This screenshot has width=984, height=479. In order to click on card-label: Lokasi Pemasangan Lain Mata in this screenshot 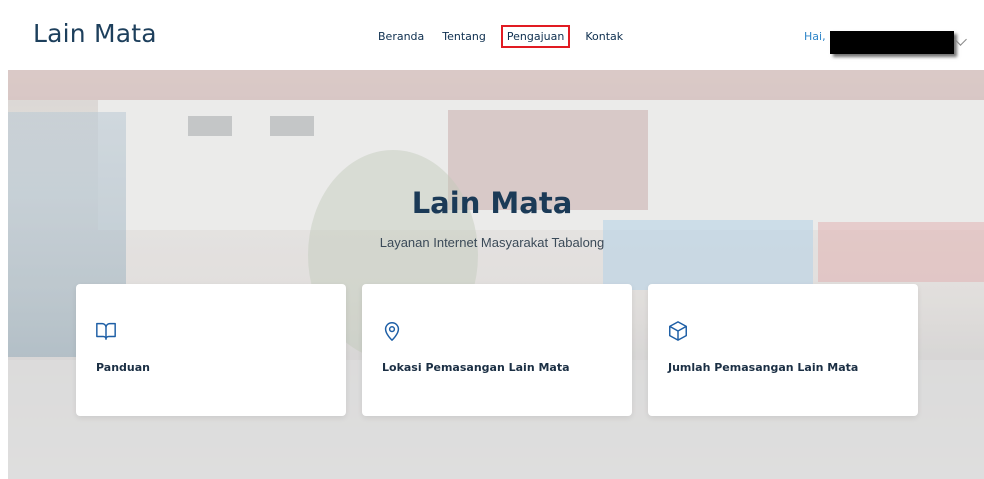, I will do `click(476, 367)`.